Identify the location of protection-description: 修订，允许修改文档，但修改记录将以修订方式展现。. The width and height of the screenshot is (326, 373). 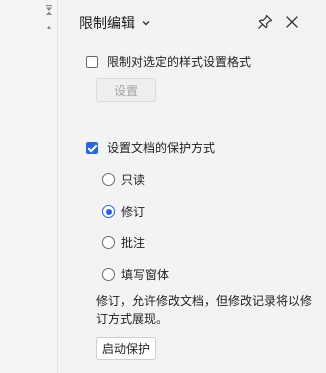
(204, 310).